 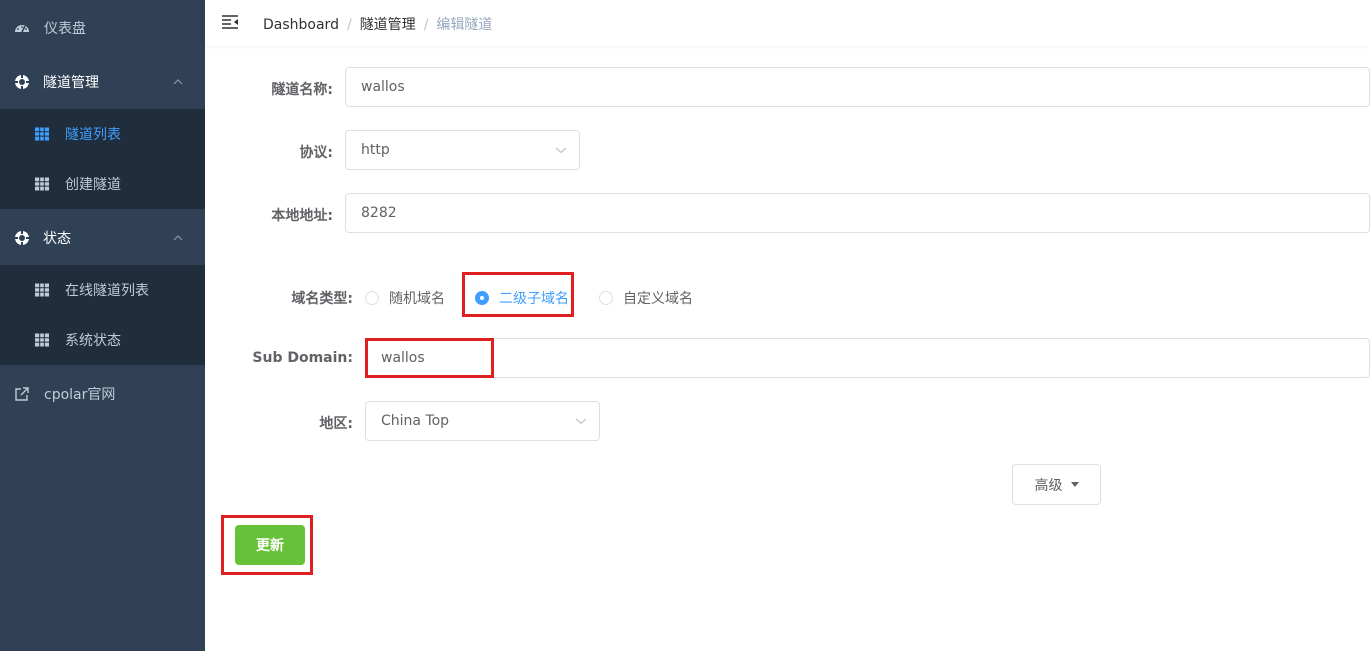 What do you see at coordinates (71, 83) in the screenshot?
I see `sidebar-item-label: 隧道管理` at bounding box center [71, 83].